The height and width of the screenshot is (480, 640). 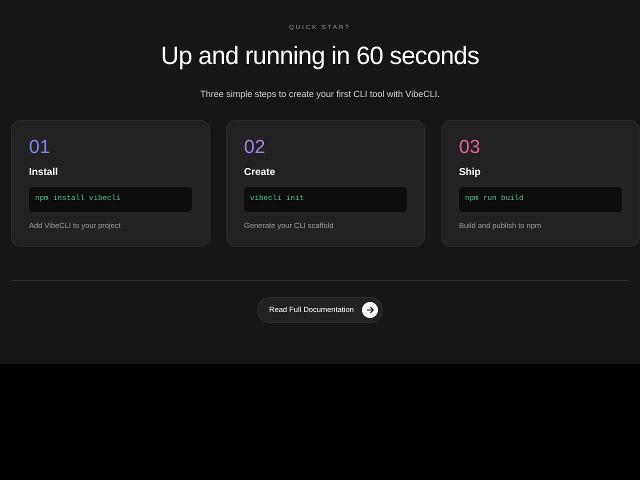 I want to click on step-number: 01, so click(x=40, y=148).